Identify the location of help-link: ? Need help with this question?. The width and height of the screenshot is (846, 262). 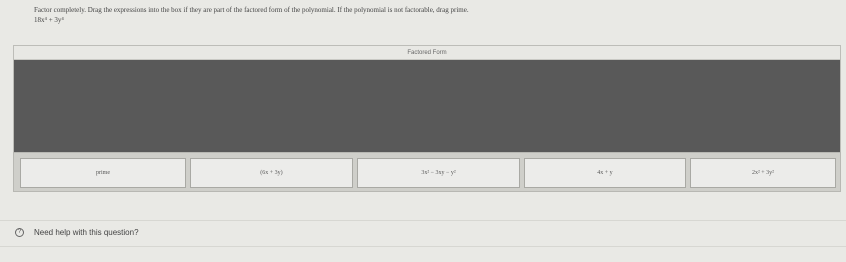
(77, 232).